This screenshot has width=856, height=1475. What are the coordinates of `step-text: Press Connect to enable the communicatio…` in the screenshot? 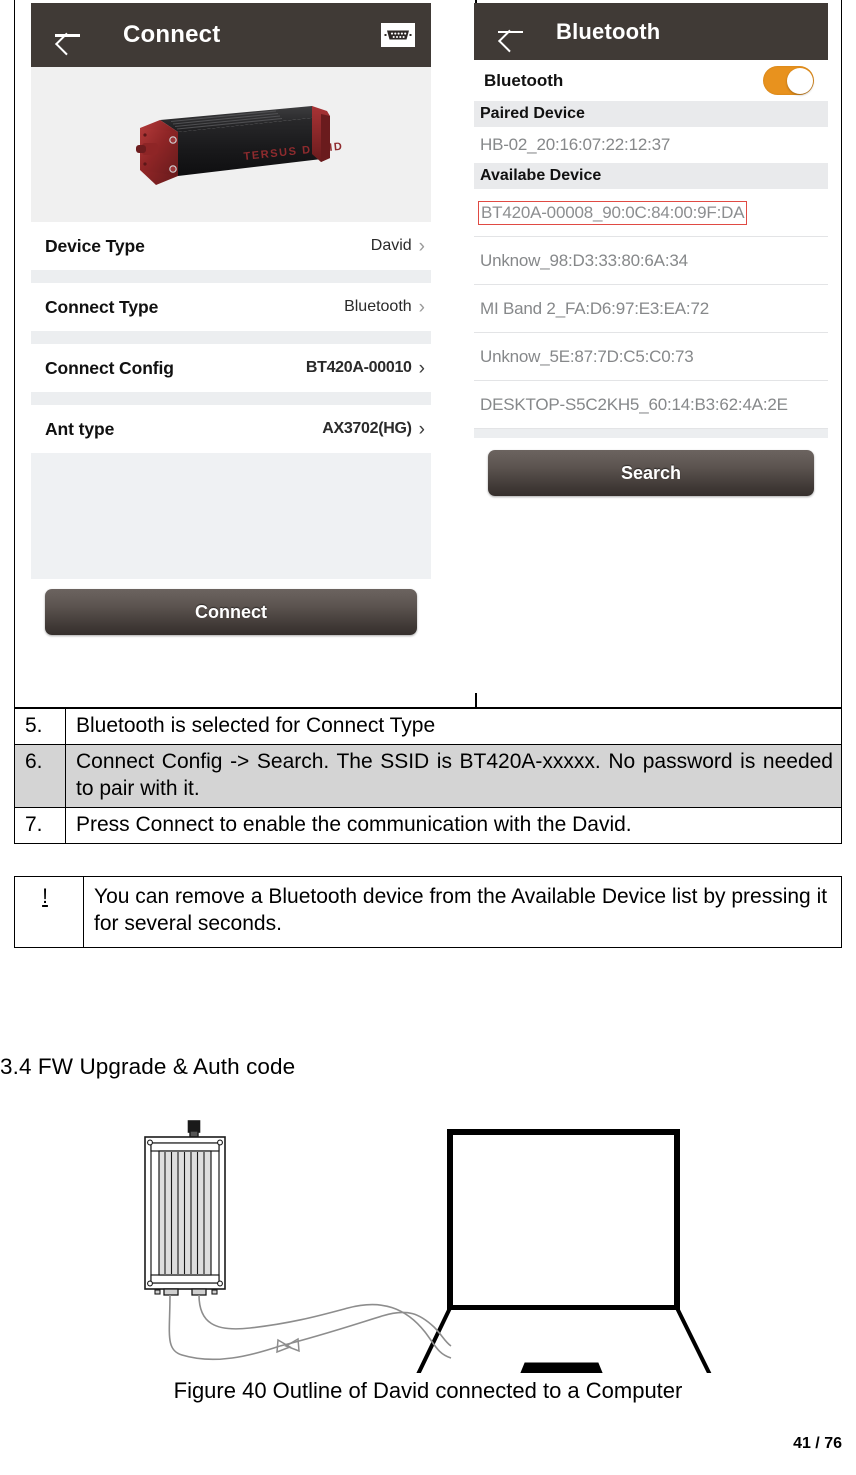 It's located at (453, 825).